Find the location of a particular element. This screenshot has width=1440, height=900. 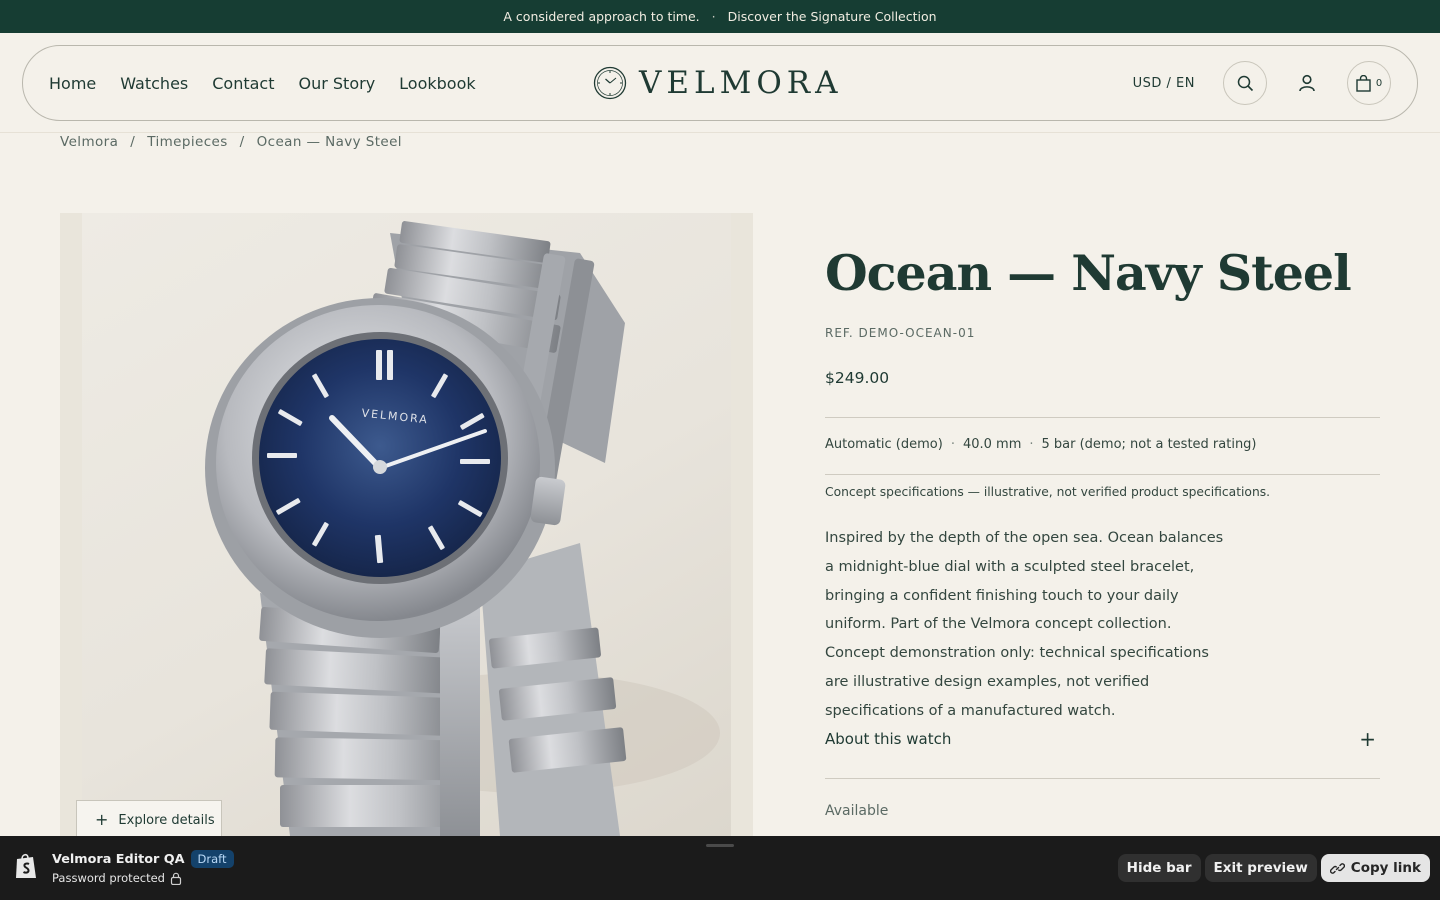

spec-water-resistance: 5 bar (demo; not a tested rating) is located at coordinates (1149, 444).